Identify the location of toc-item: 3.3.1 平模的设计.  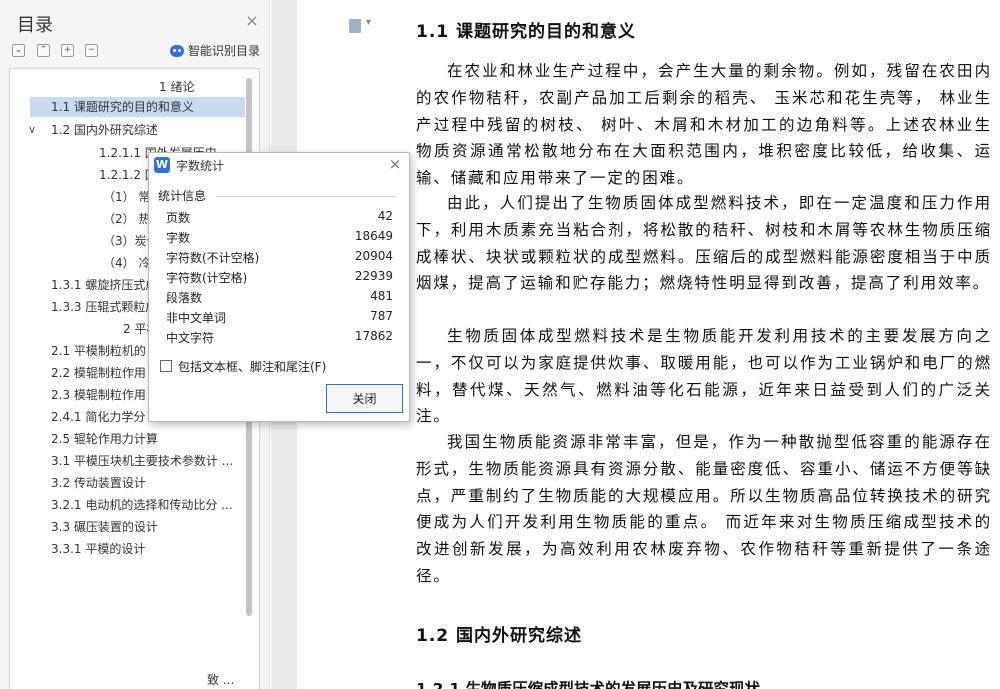
(98, 549).